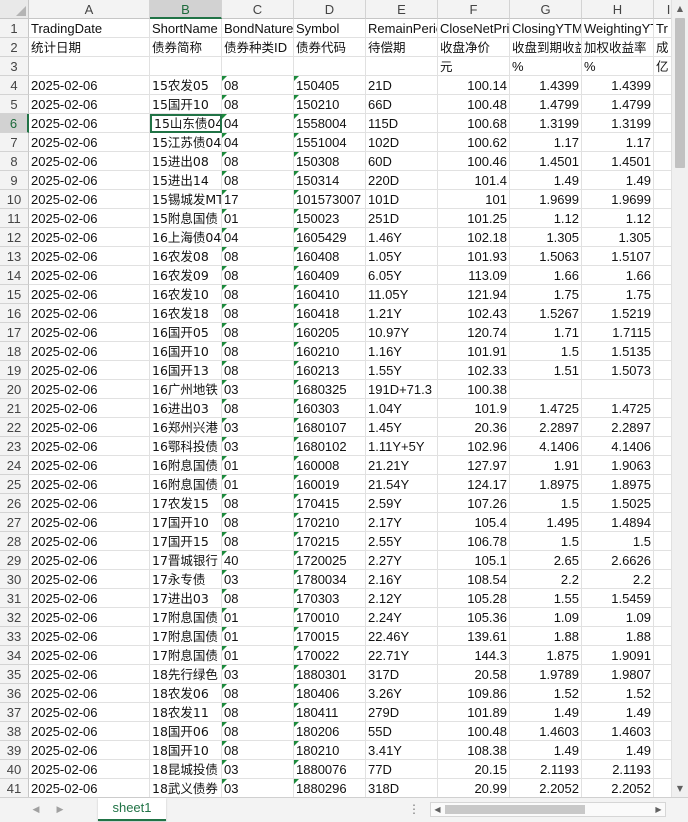  Describe the element at coordinates (330, 332) in the screenshot. I see `cell-d17: 160205` at that location.